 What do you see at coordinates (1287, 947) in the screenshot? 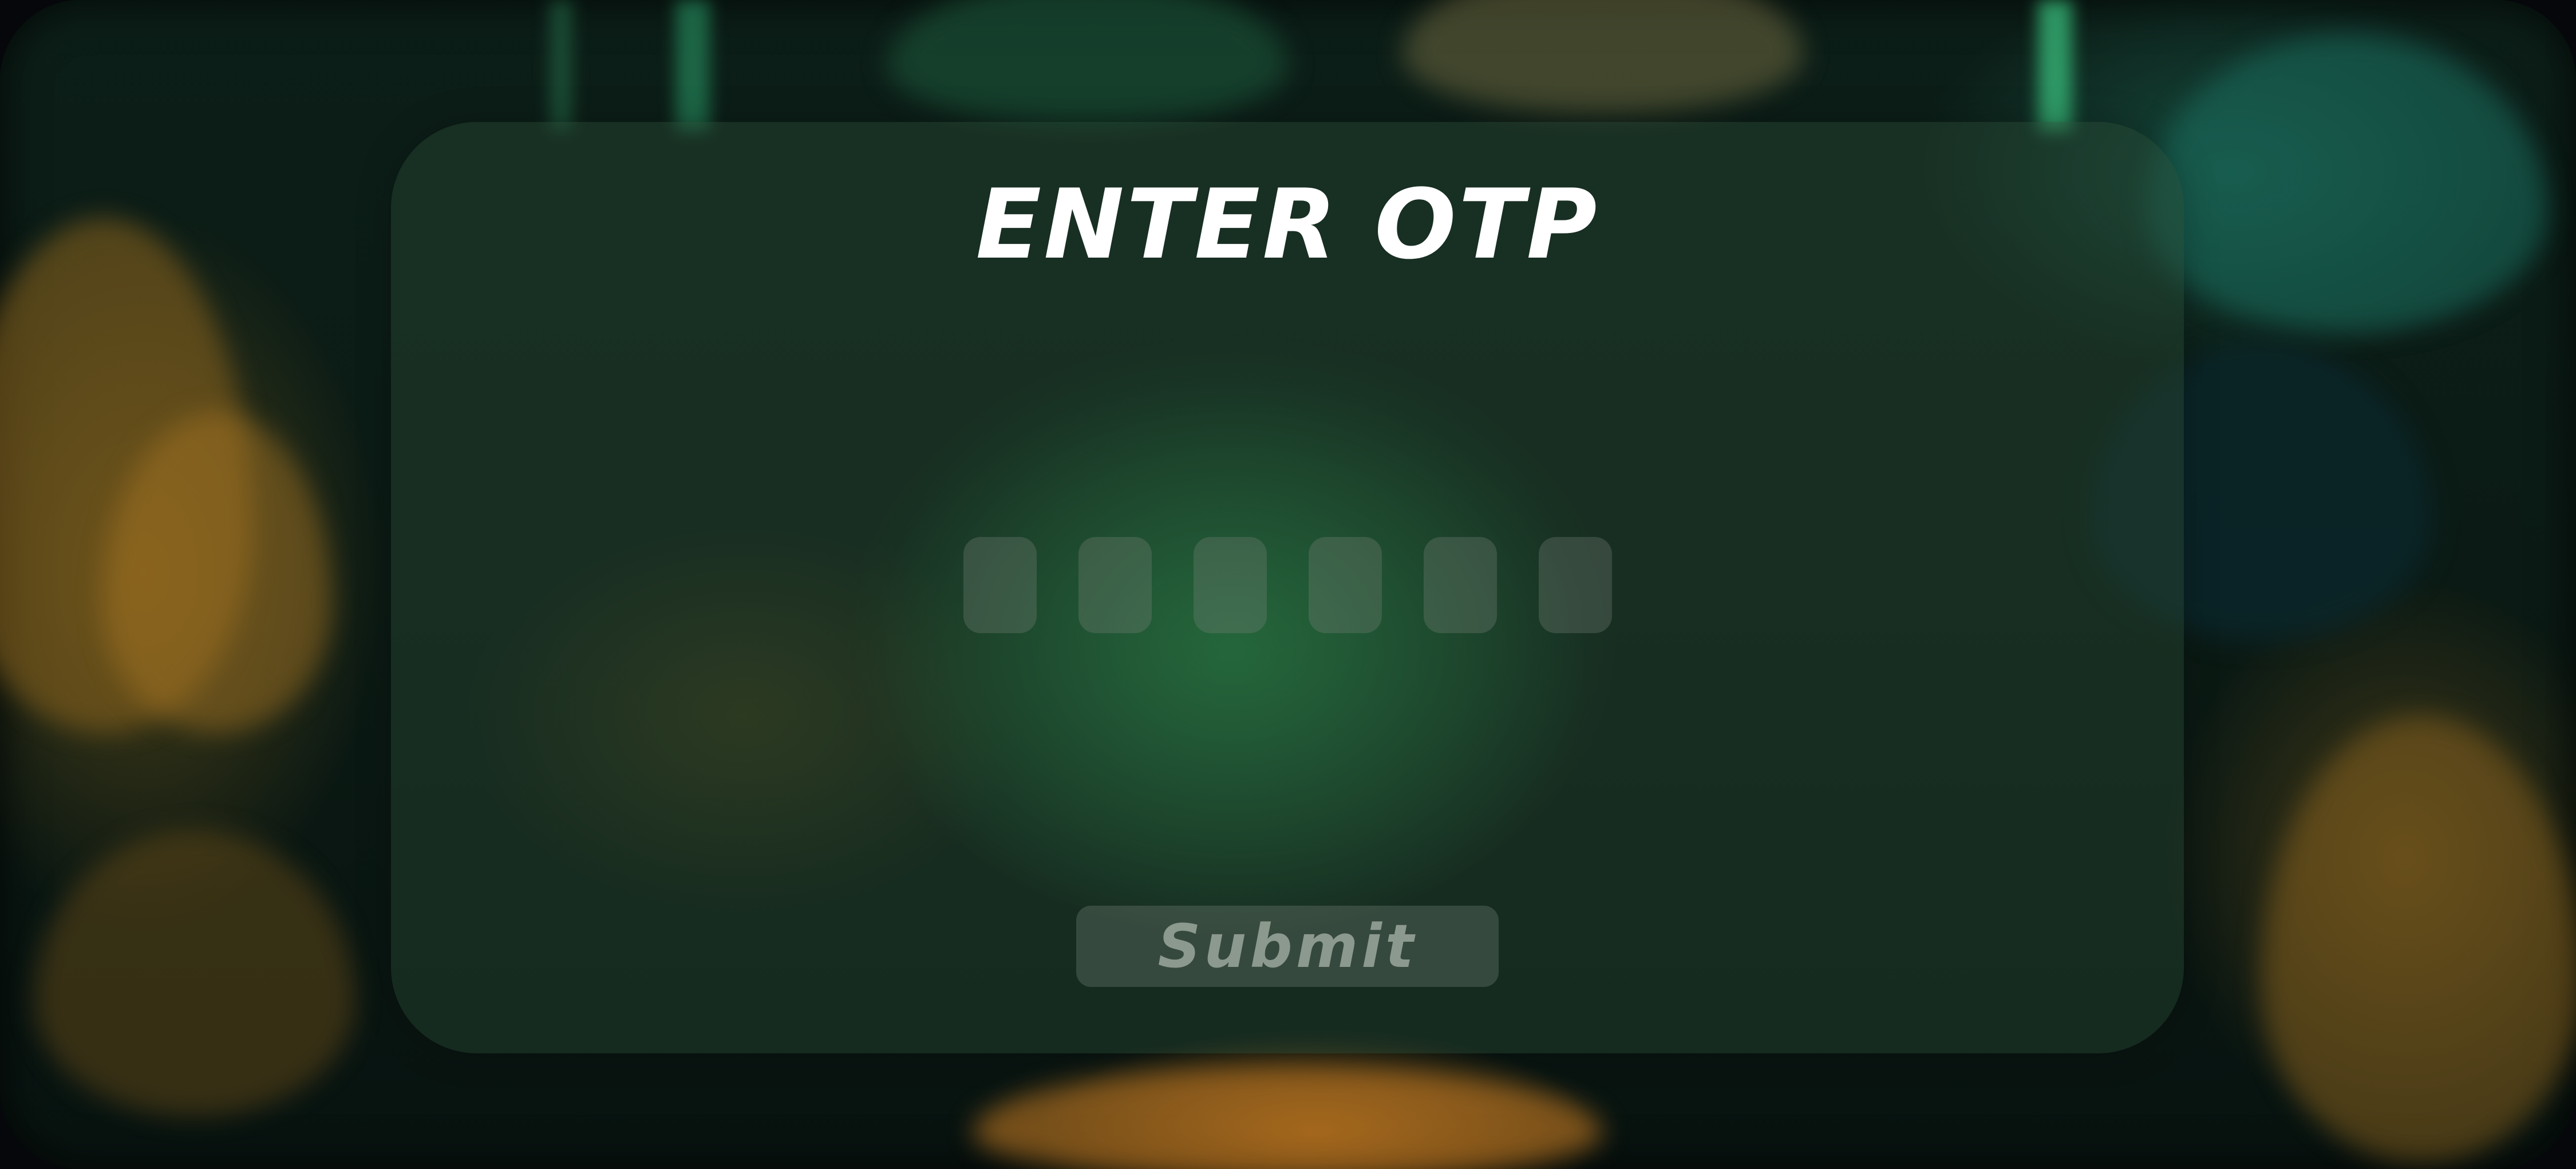
I see `submit-button: Submit` at bounding box center [1287, 947].